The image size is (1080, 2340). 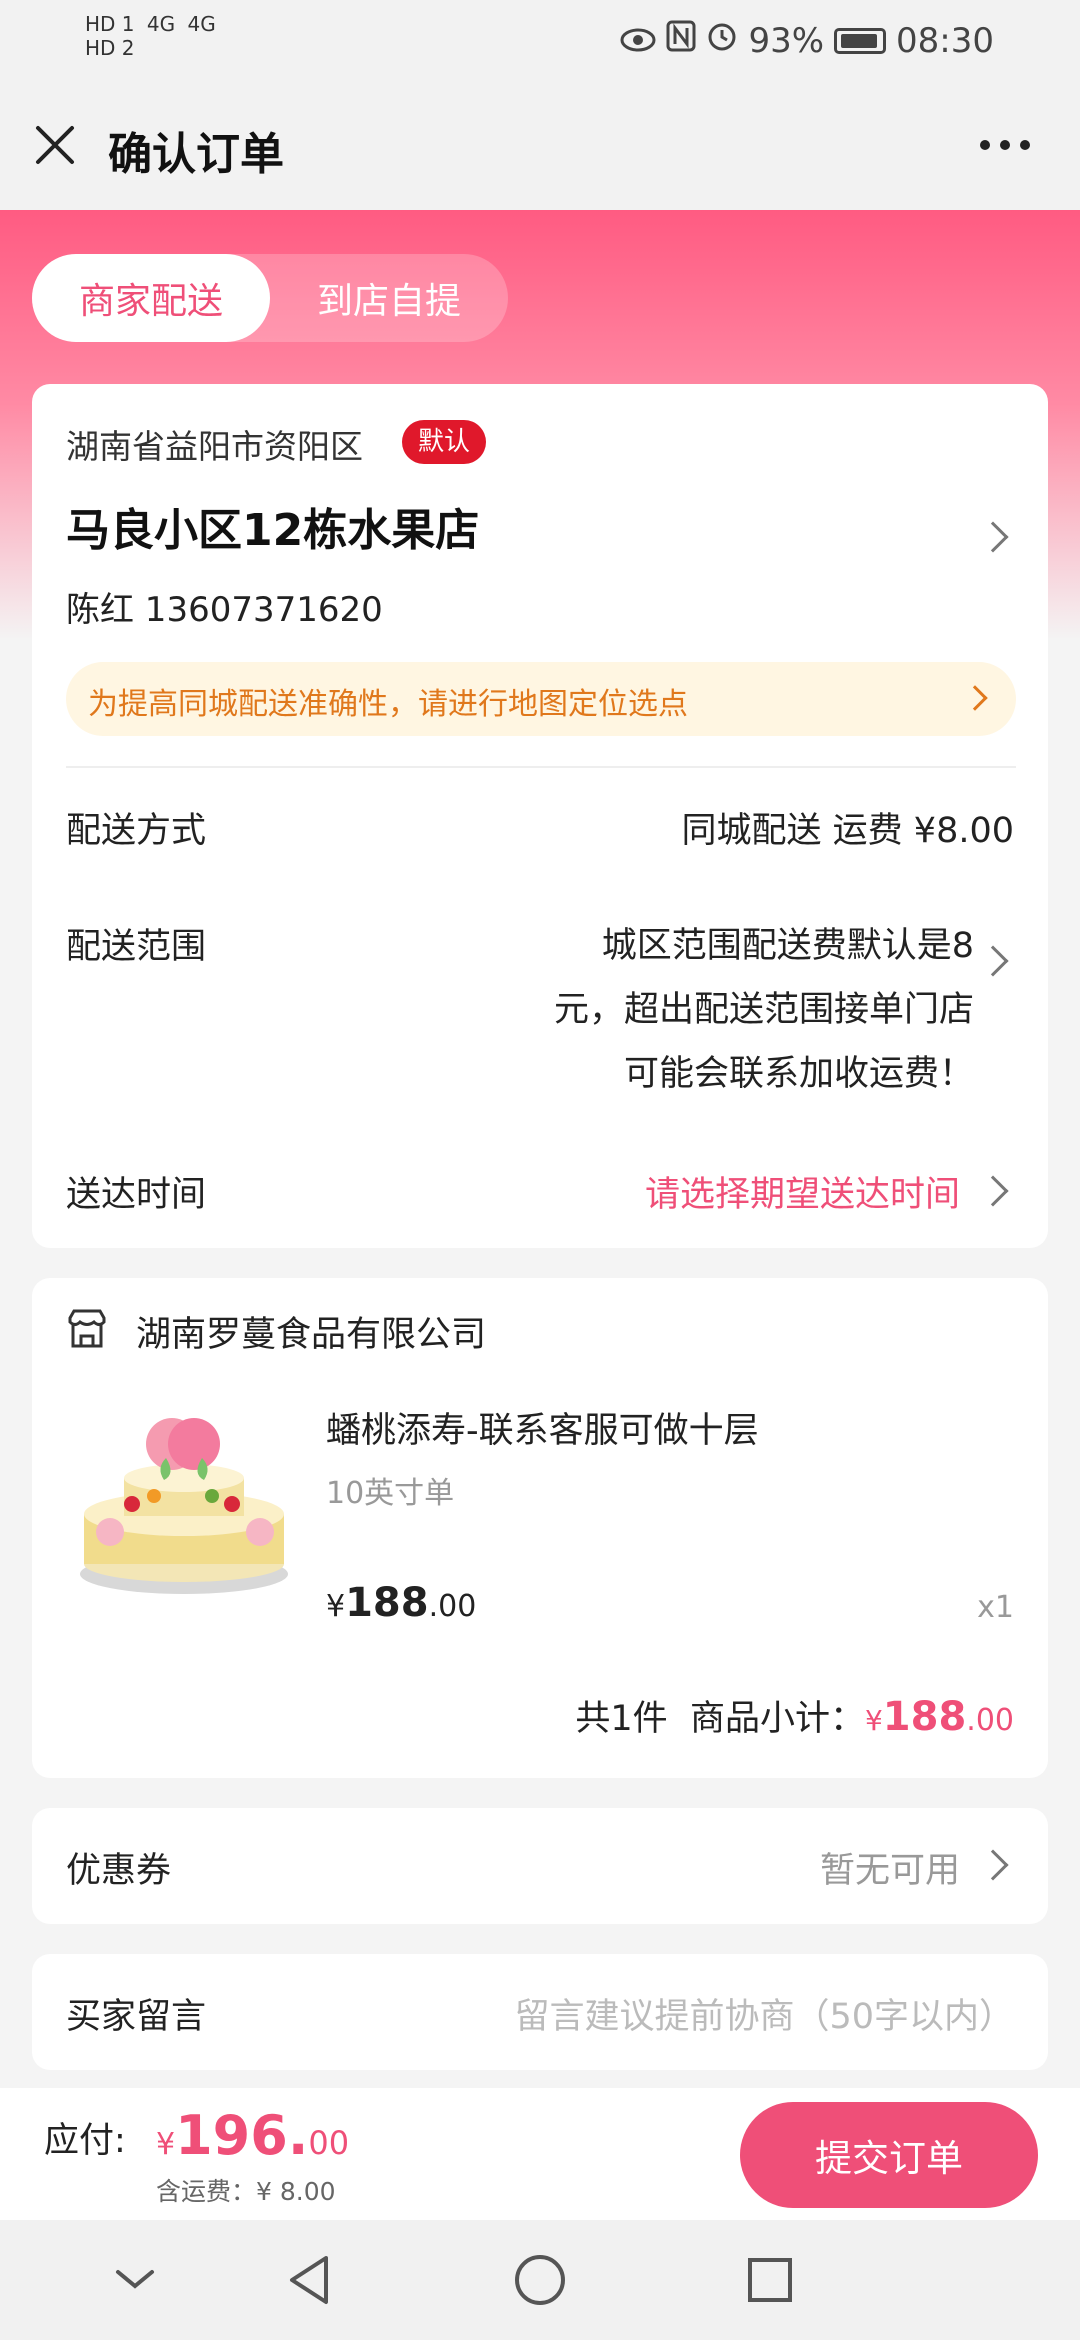 What do you see at coordinates (847, 831) in the screenshot?
I see `delivery-method-value: 同城配送 运费 ¥8.00` at bounding box center [847, 831].